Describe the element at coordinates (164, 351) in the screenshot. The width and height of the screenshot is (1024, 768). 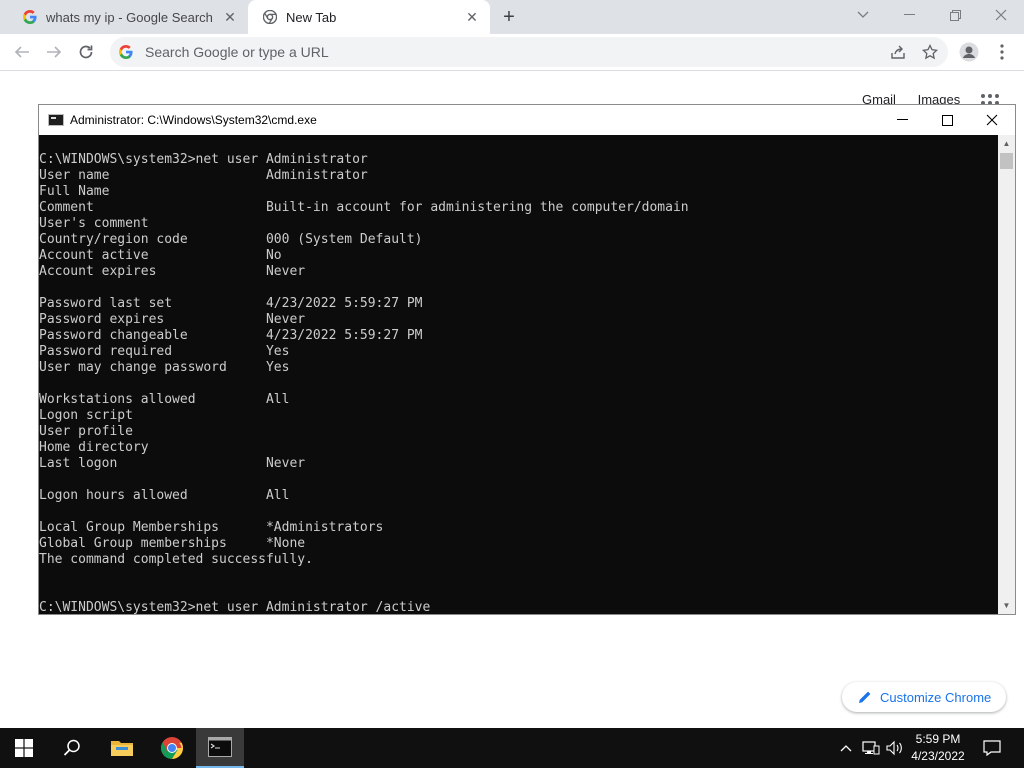
I see `console-line: Password required Yes` at that location.